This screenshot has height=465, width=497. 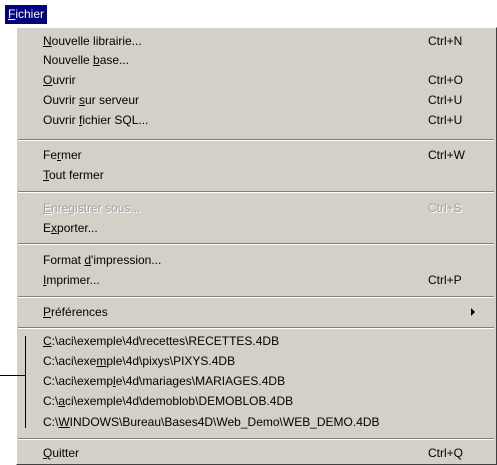 What do you see at coordinates (64, 260) in the screenshot?
I see `label-pre: Format` at bounding box center [64, 260].